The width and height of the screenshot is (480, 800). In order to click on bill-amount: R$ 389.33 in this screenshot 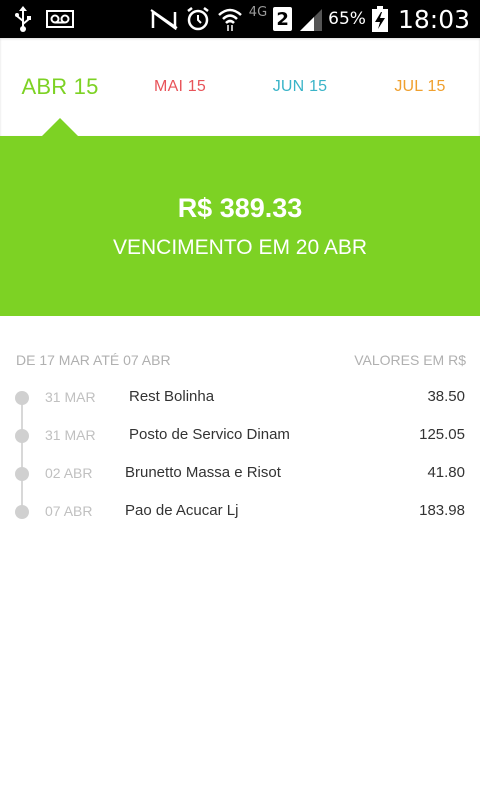, I will do `click(240, 208)`.